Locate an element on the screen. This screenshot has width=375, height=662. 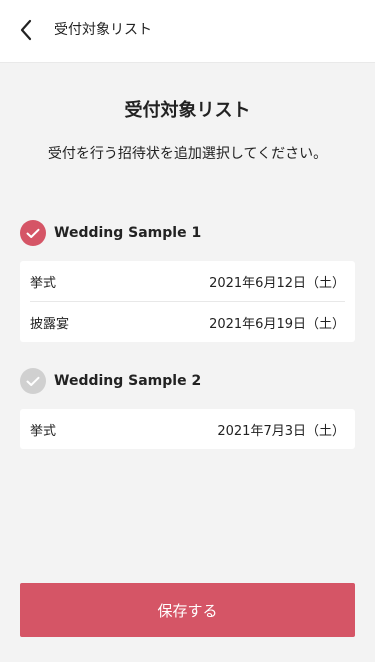
list-item: 挙式 2021年7月3日（土） is located at coordinates (187, 429).